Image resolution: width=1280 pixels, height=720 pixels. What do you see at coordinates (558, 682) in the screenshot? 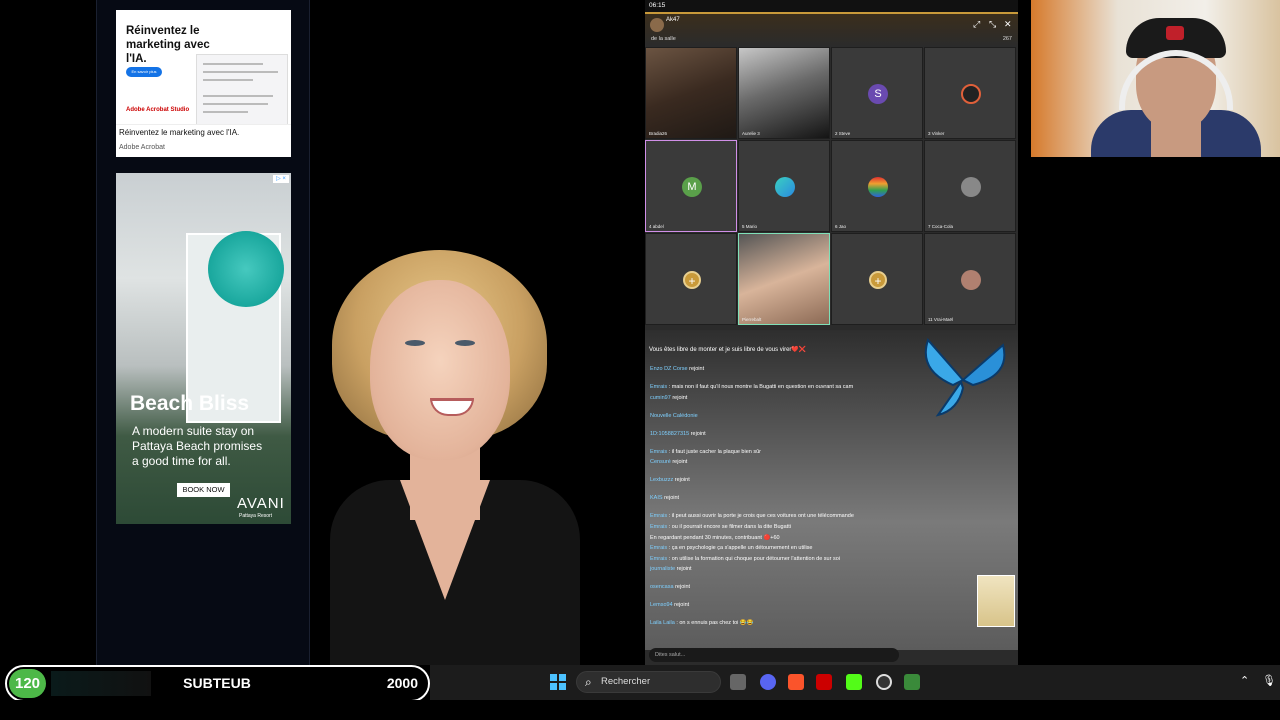
I see `windows-start-icon` at bounding box center [558, 682].